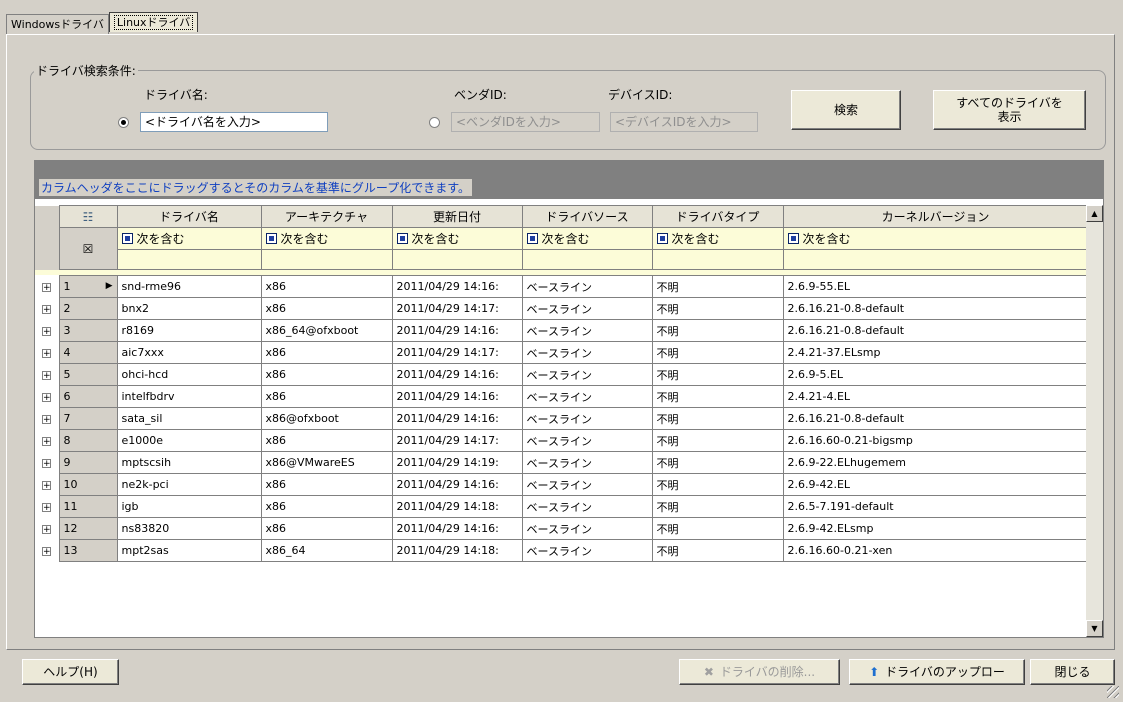  Describe the element at coordinates (935, 528) in the screenshot. I see `cell-kernel-version: 2.6.9-42.ELsmp` at that location.